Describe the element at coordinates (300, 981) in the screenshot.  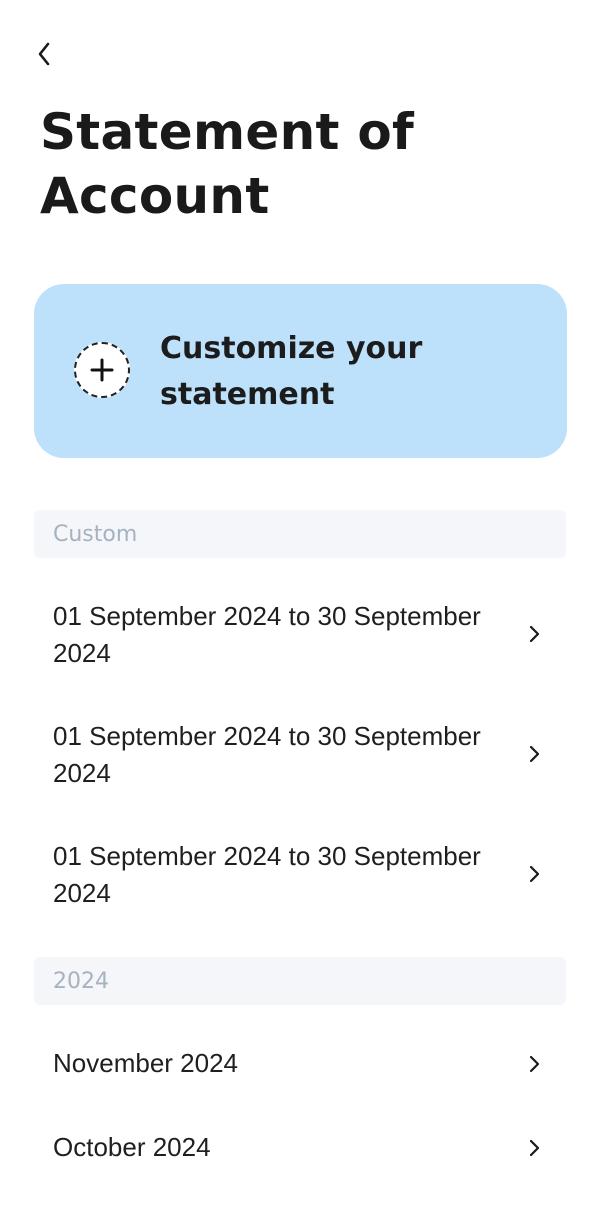
I see `section-header-2024: 2024` at that location.